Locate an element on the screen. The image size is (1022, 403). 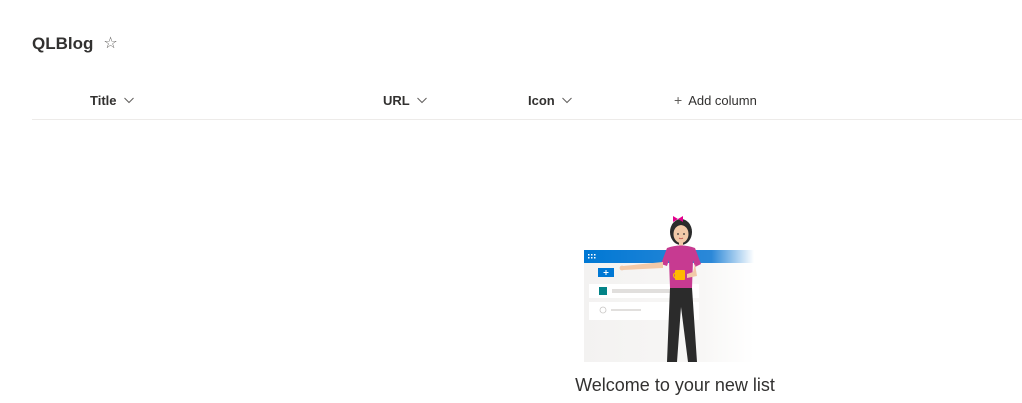
plus-icon: + is located at coordinates (678, 100).